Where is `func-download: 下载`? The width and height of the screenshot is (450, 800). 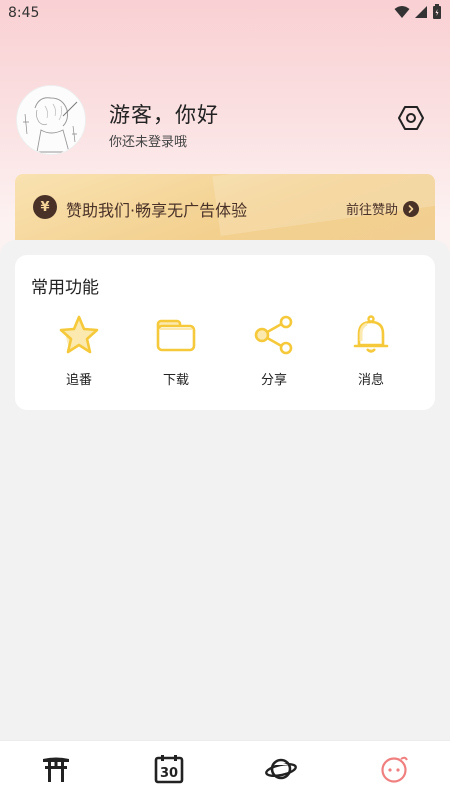
func-download: 下载 is located at coordinates (176, 353).